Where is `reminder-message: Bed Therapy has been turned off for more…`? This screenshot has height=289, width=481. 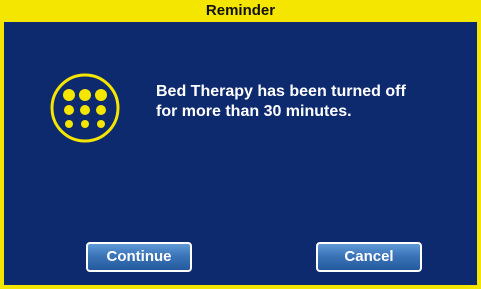
reminder-message: Bed Therapy has been turned off for more… is located at coordinates (306, 102).